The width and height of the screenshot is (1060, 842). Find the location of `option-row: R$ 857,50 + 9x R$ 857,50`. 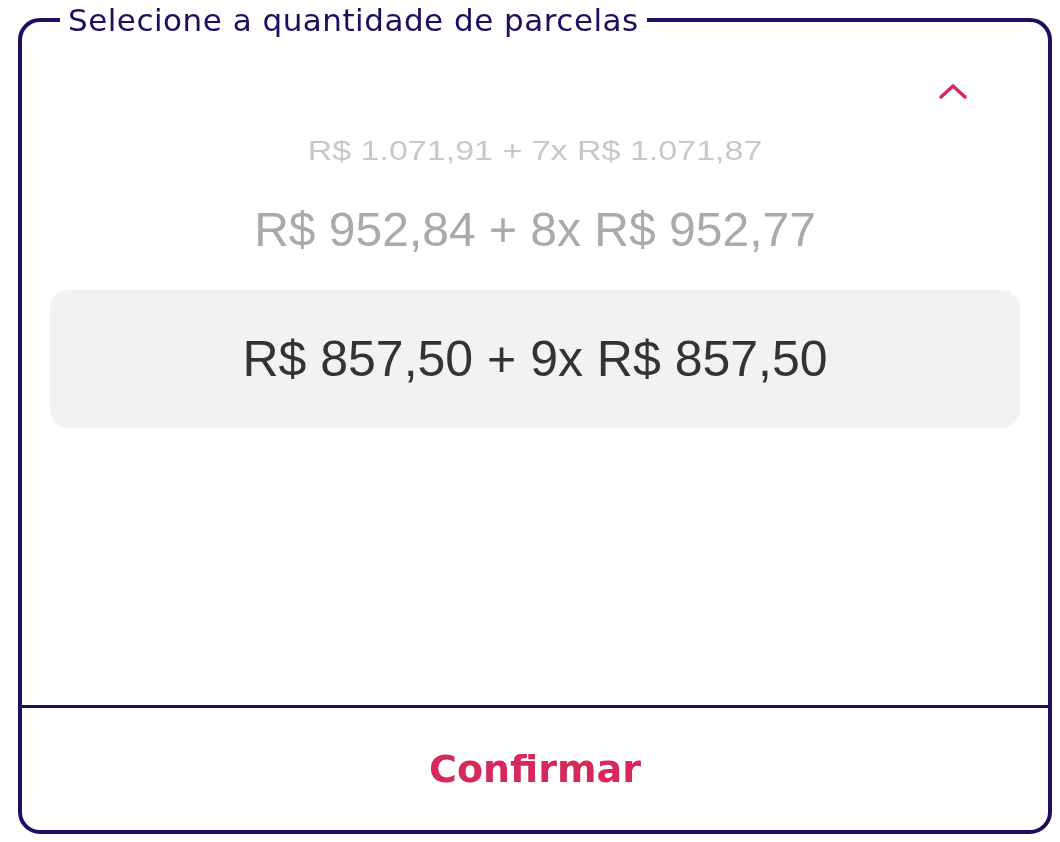

option-row: R$ 857,50 + 9x R$ 857,50 is located at coordinates (535, 359).